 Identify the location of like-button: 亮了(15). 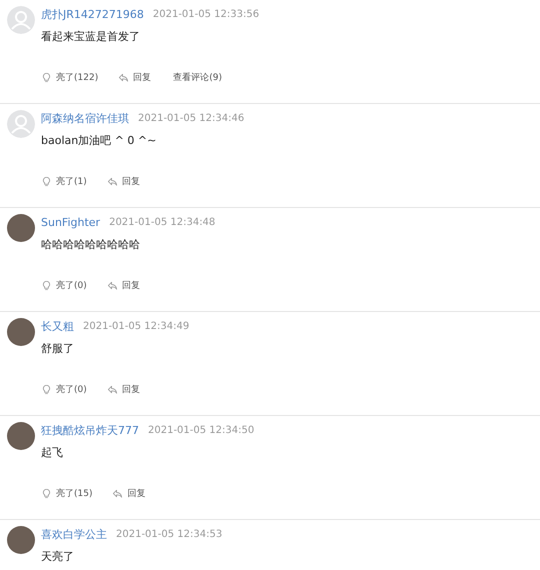
(66, 493).